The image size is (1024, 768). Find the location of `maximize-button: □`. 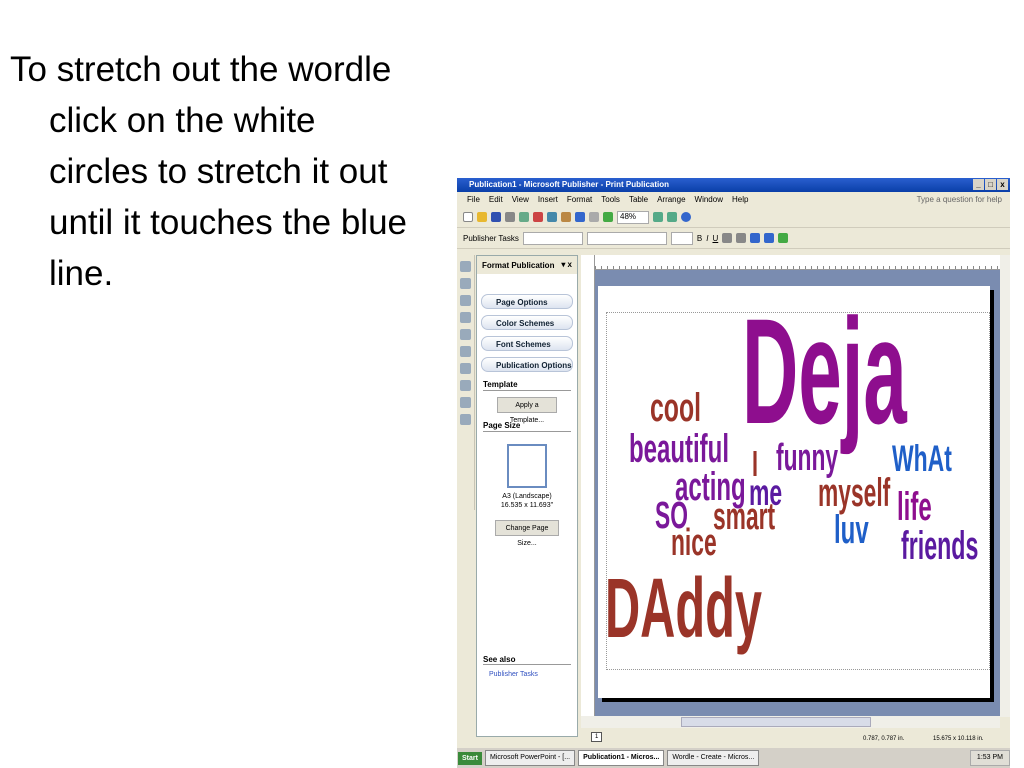

maximize-button: □ is located at coordinates (990, 184).